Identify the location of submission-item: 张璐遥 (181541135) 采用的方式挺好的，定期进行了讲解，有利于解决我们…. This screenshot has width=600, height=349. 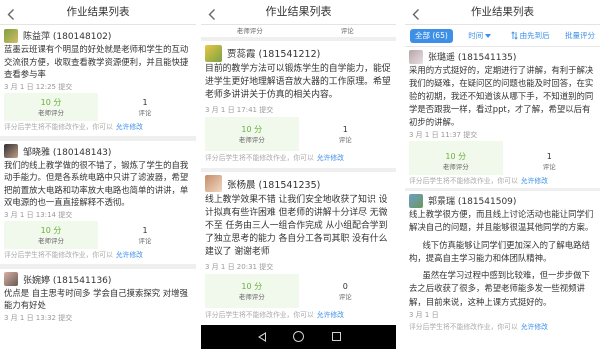
(502, 117).